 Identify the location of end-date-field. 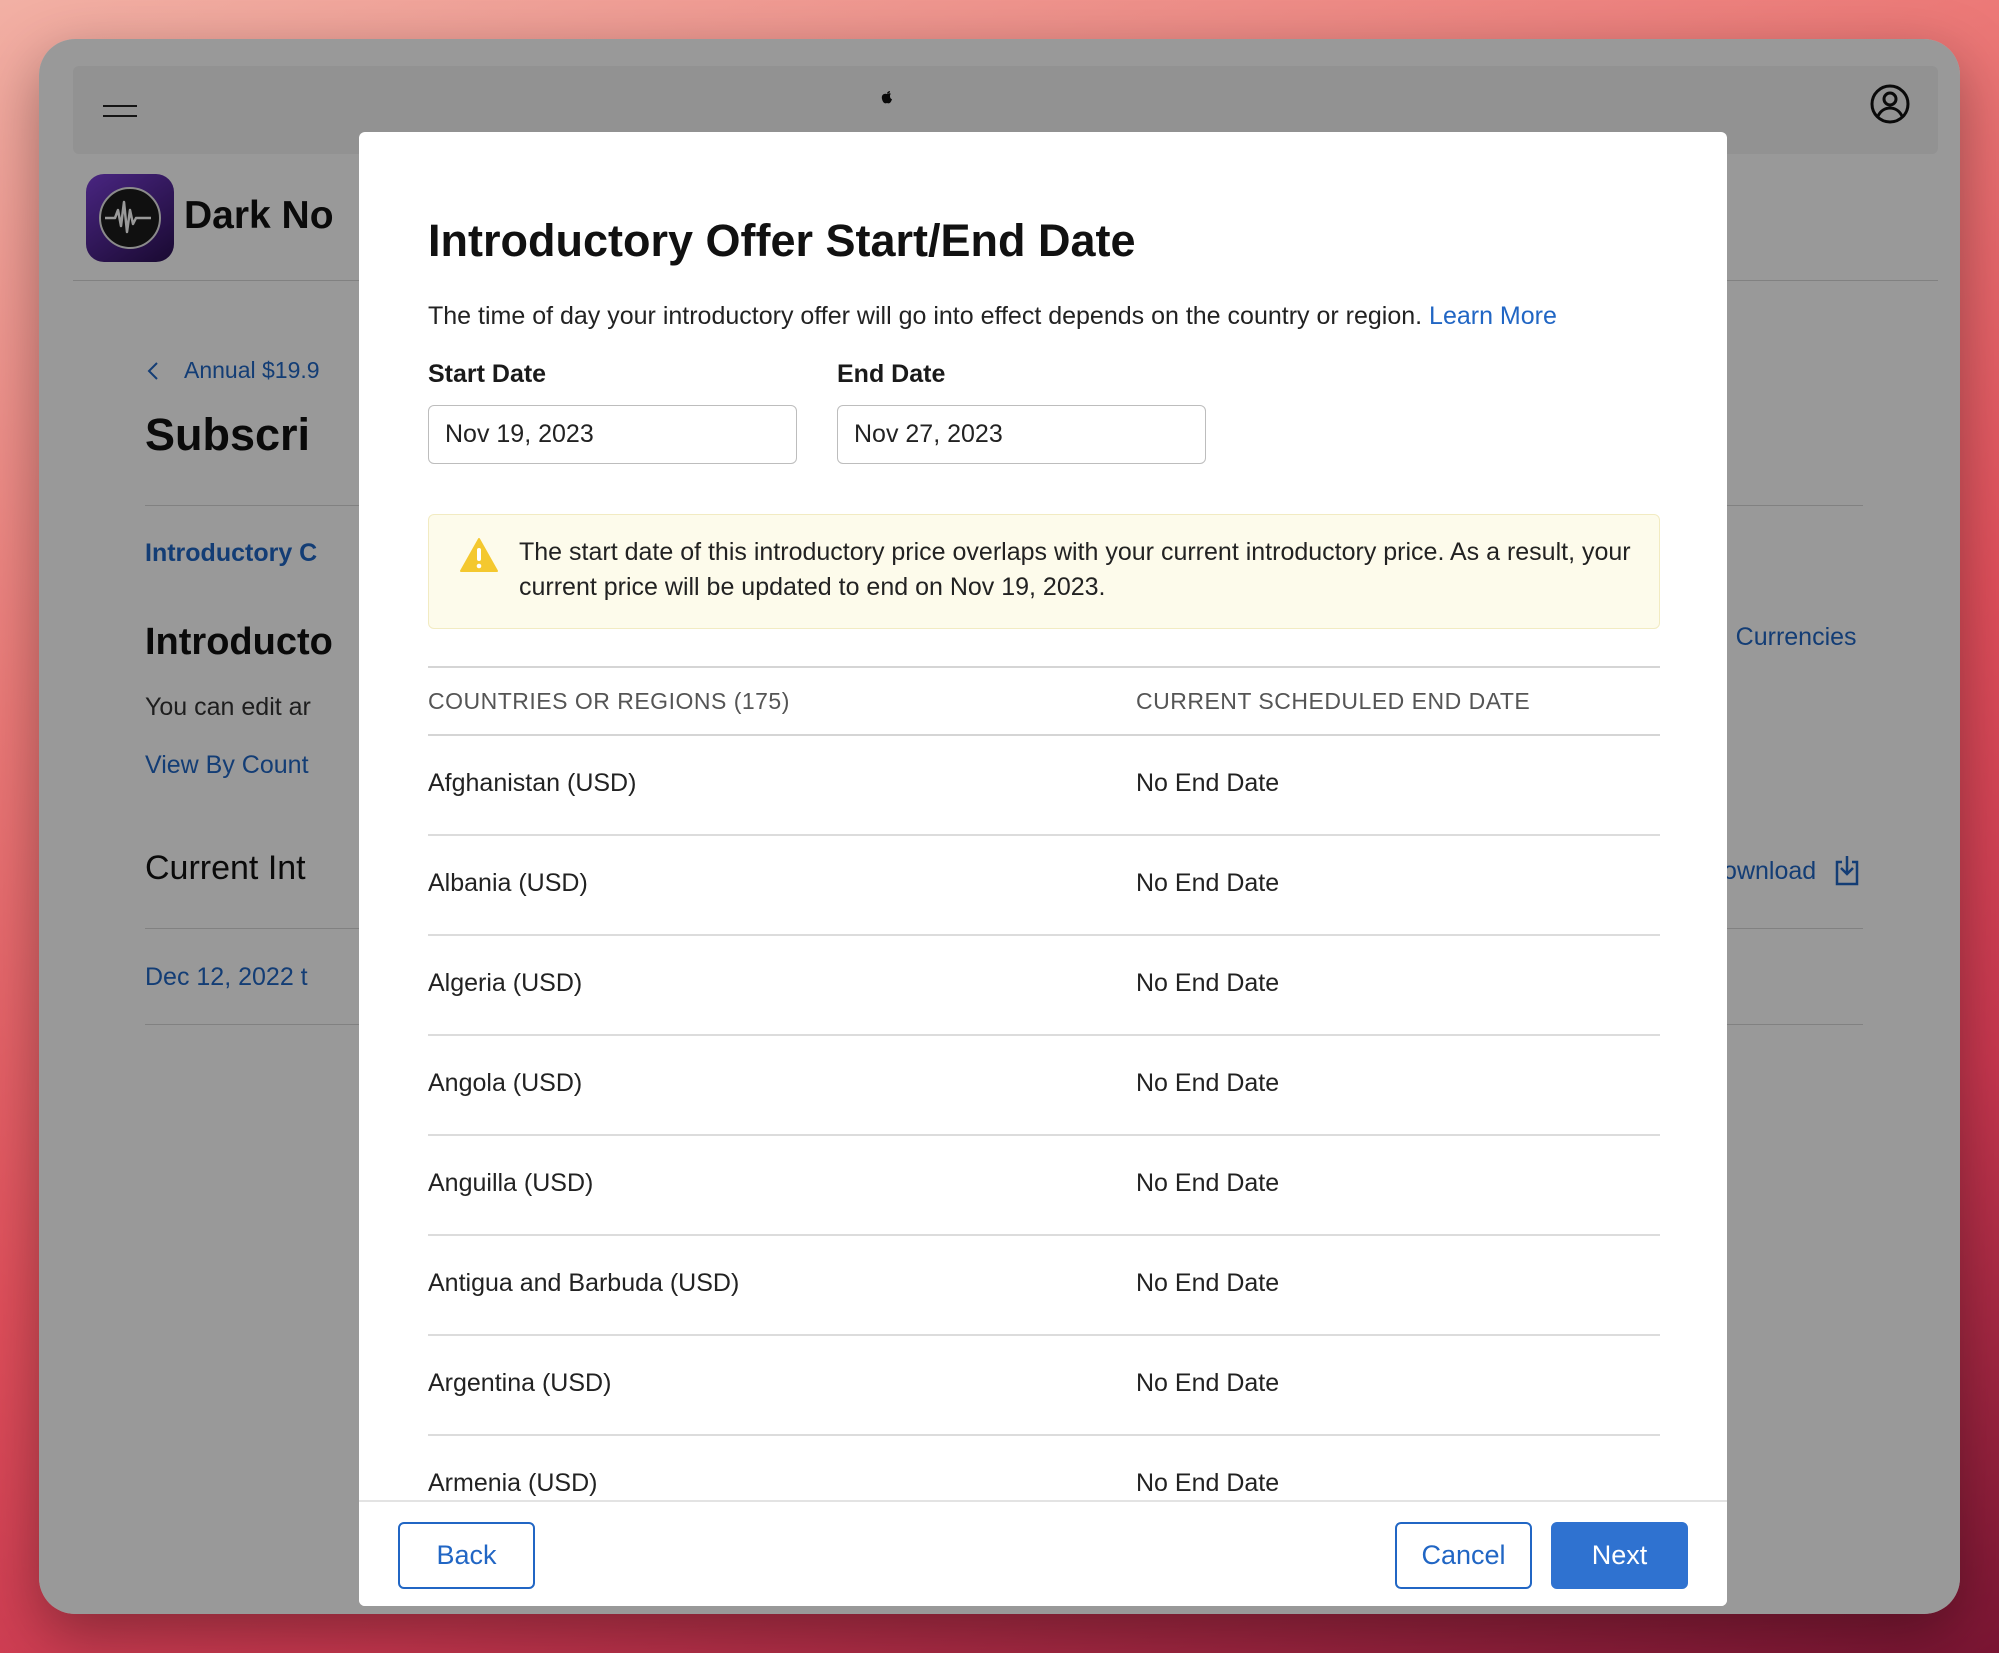
(1021, 434).